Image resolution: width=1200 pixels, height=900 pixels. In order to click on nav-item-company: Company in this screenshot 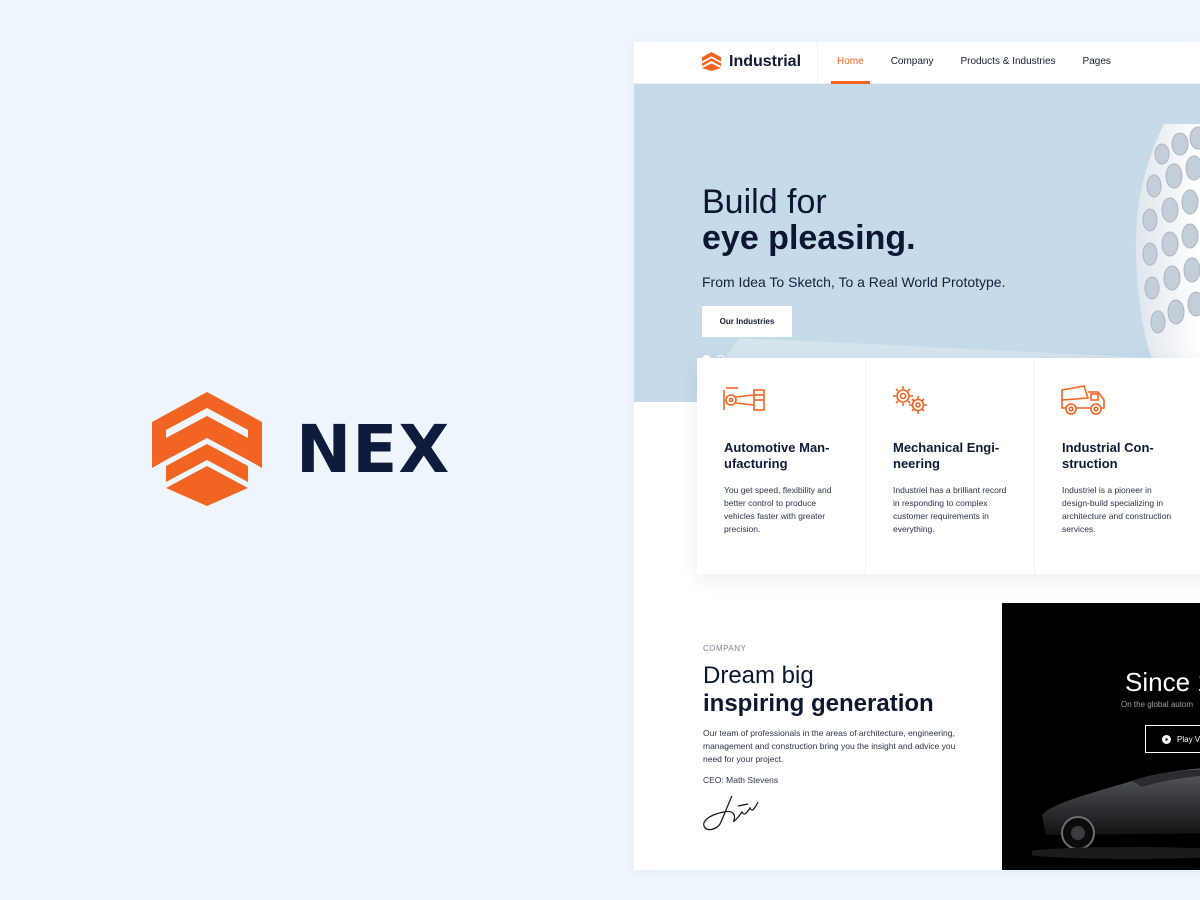, I will do `click(912, 63)`.